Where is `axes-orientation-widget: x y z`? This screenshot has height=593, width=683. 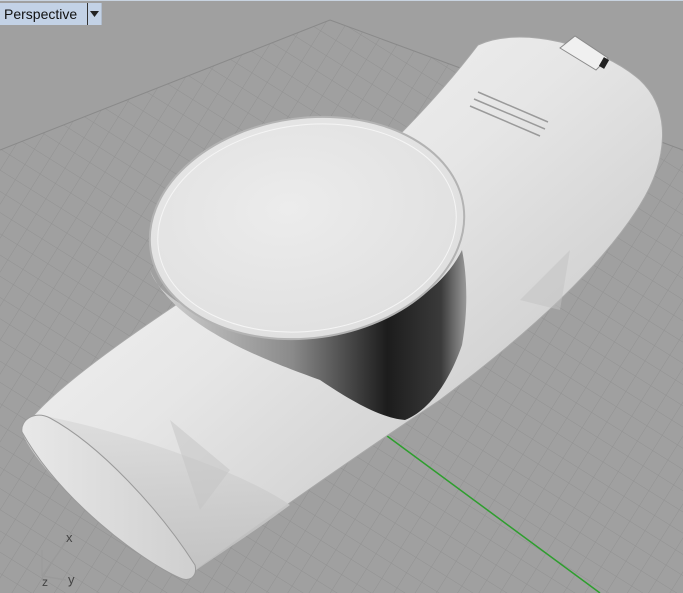 axes-orientation-widget: x y z is located at coordinates (58, 559).